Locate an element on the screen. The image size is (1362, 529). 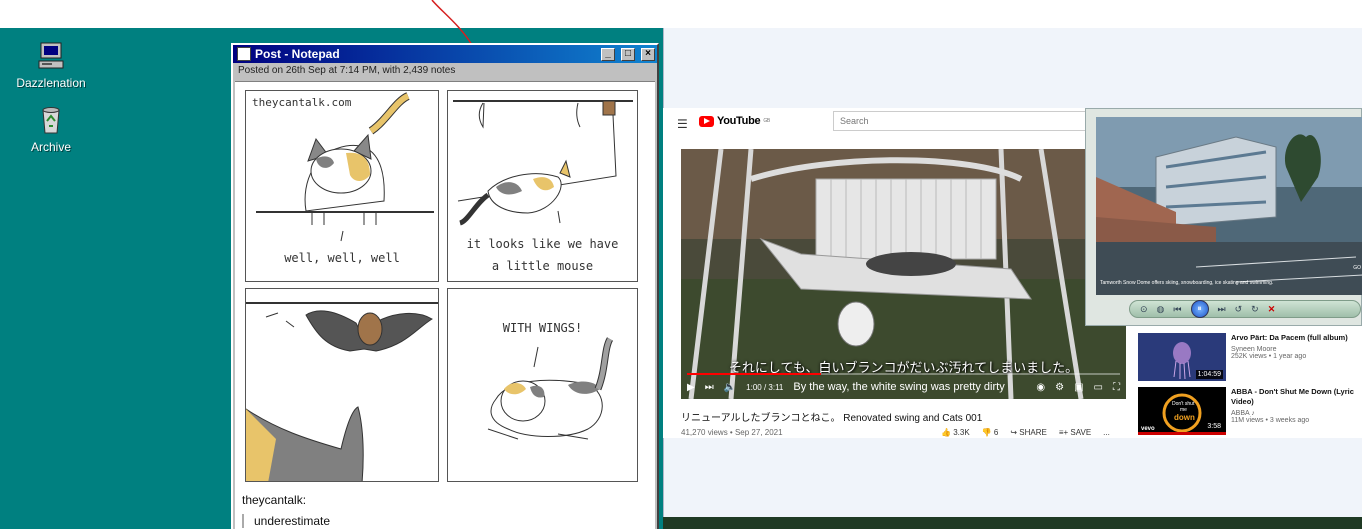
recommended-channel: ABBA ♪ is located at coordinates (1294, 413).